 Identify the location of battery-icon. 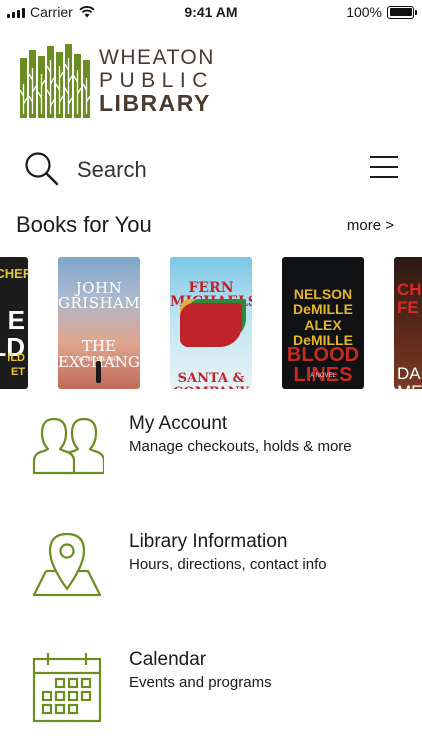
(402, 12).